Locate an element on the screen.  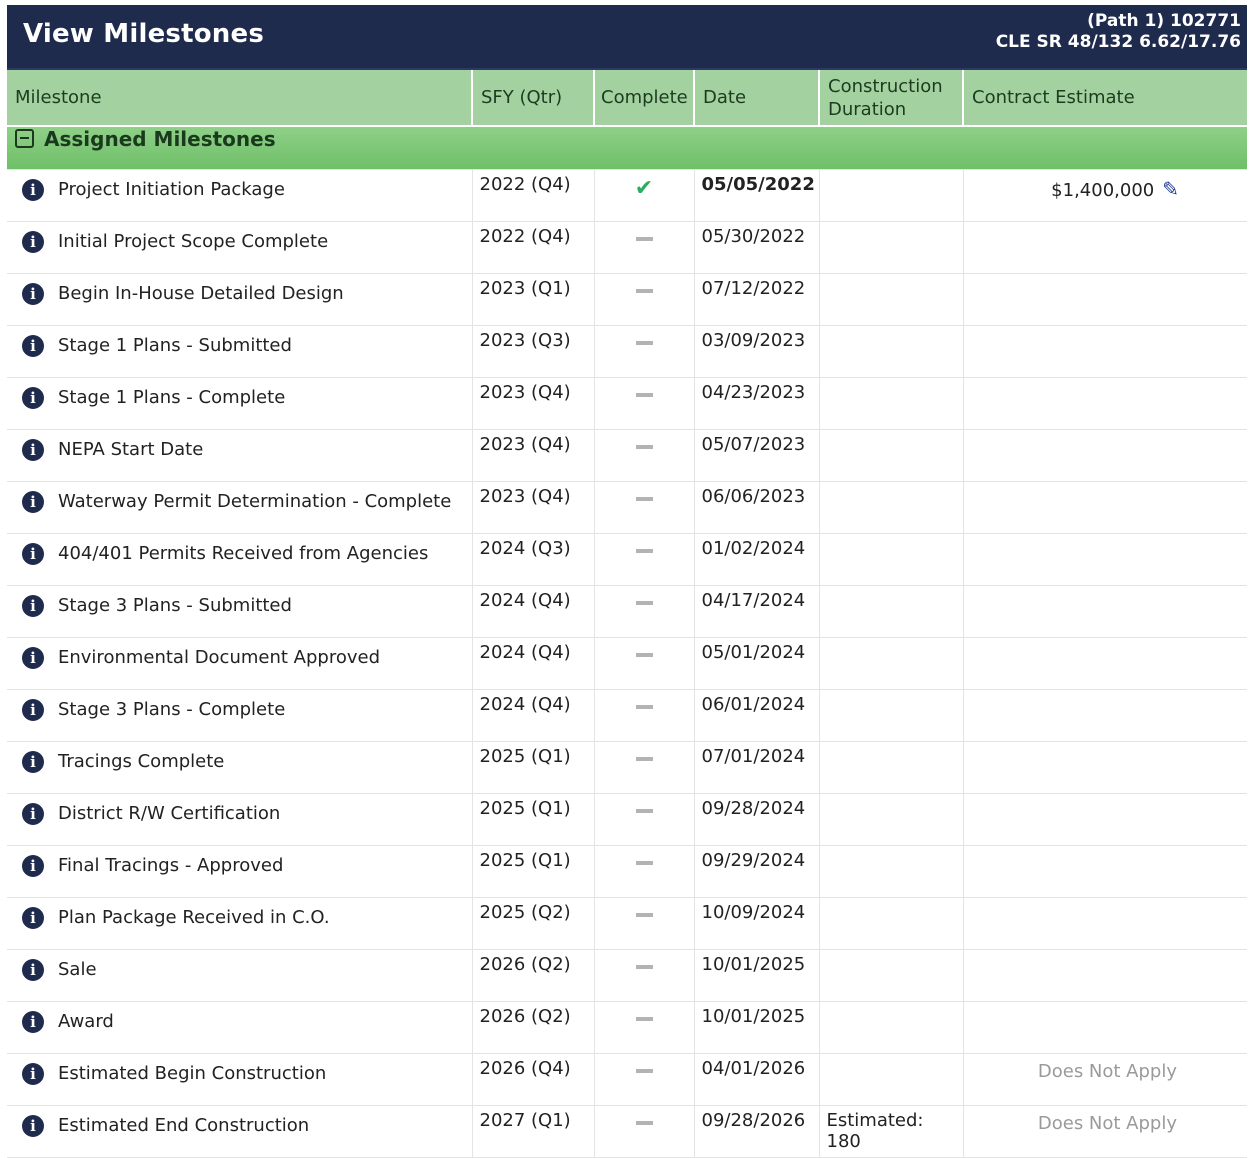
date-cell: 07/01/2024 is located at coordinates (757, 767).